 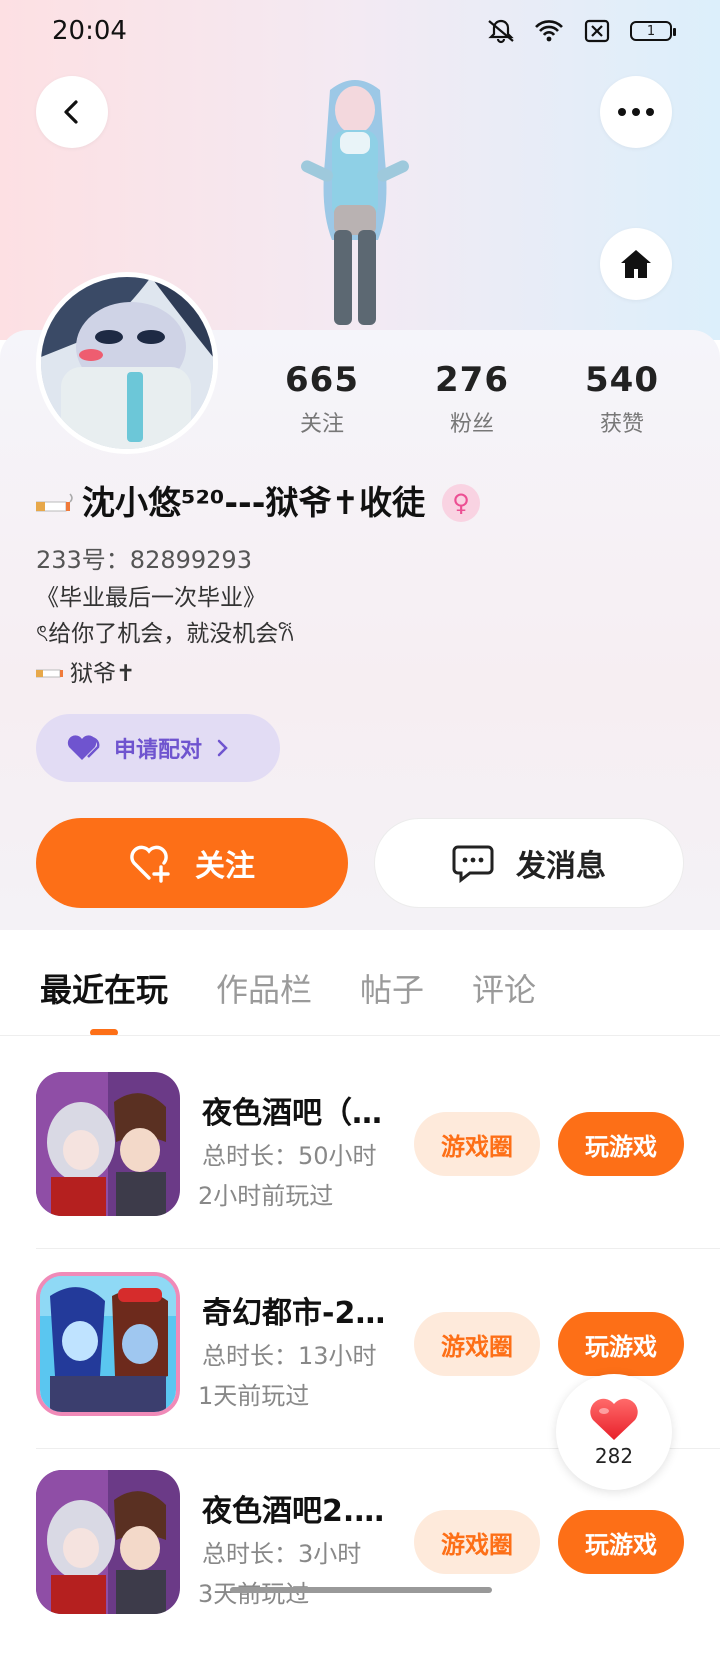 What do you see at coordinates (51, 671) in the screenshot?
I see `cigarette-small-icon` at bounding box center [51, 671].